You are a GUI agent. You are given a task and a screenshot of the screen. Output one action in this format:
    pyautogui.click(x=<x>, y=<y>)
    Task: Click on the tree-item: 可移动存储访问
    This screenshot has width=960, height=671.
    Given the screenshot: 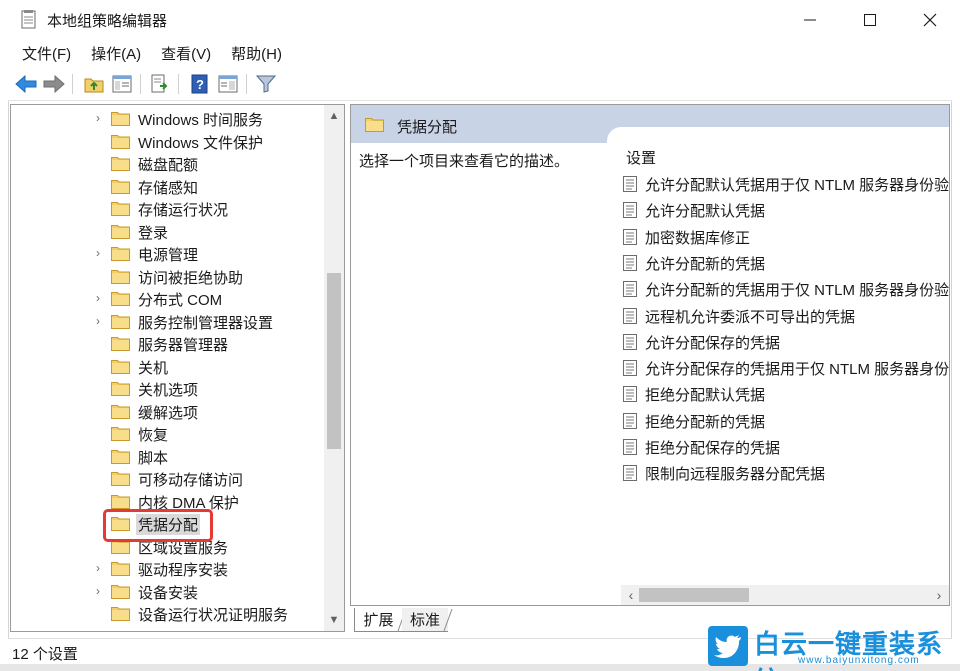 What is the action you would take?
    pyautogui.click(x=168, y=478)
    